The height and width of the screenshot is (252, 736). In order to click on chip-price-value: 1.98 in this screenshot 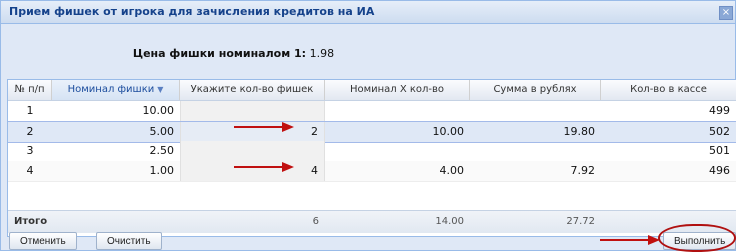, I will do `click(322, 53)`.